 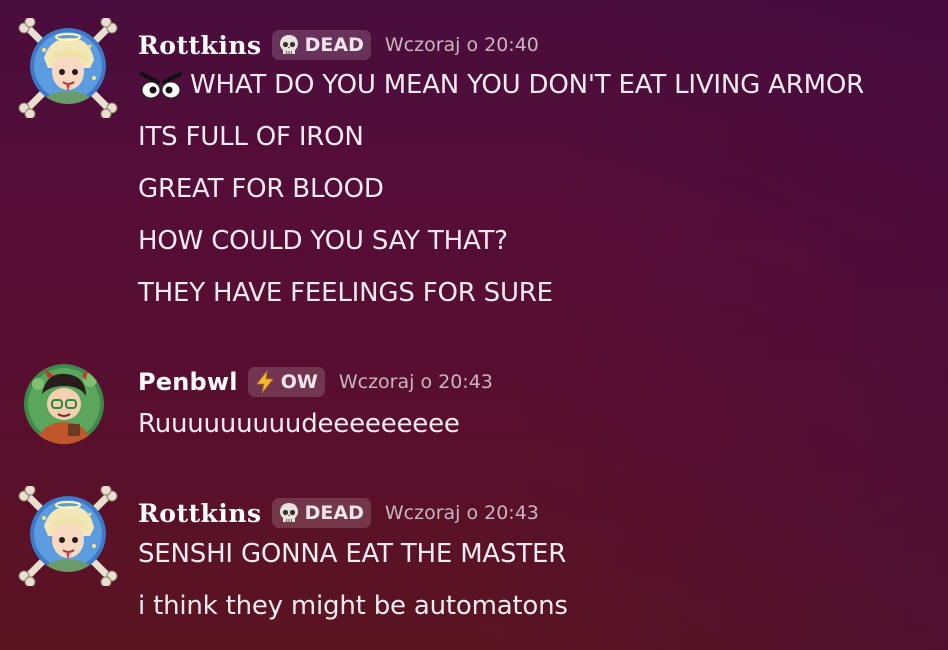 I want to click on message-line: THEY HAVE FEELINGS FOR SURE, so click(x=345, y=293).